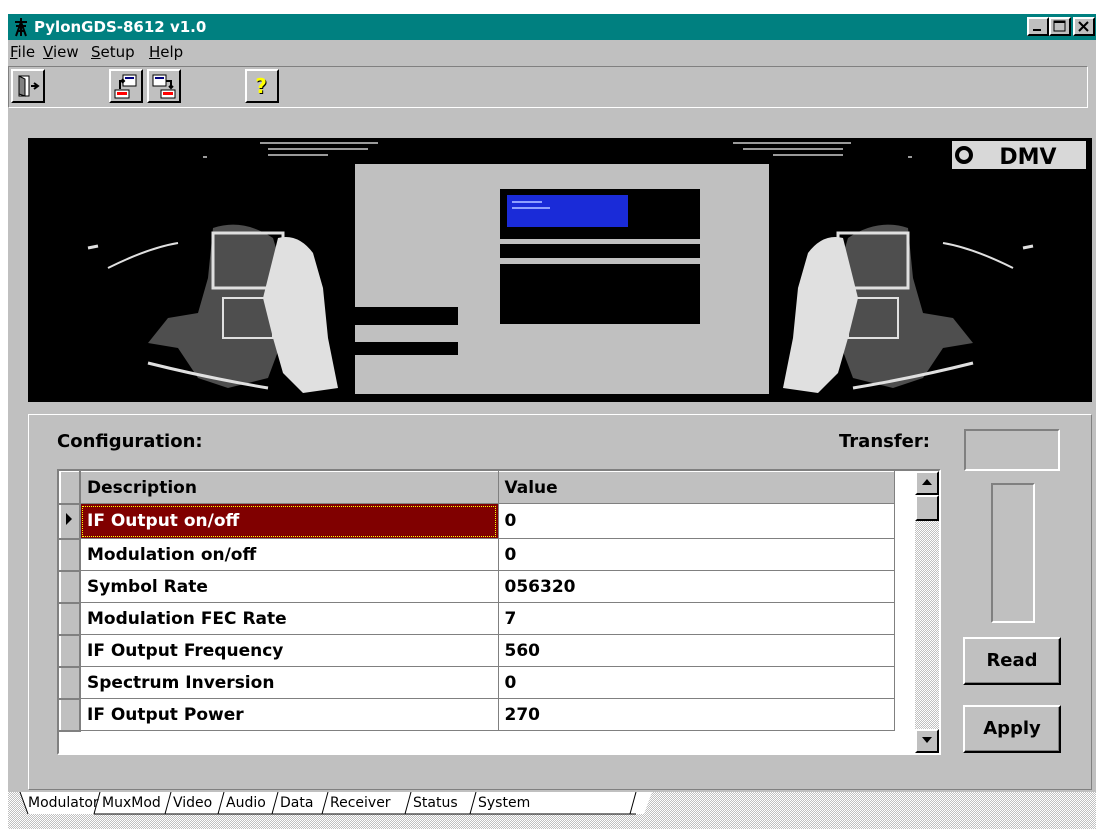 The height and width of the screenshot is (829, 1096). I want to click on row-description: Spectrum Inversion, so click(289, 682).